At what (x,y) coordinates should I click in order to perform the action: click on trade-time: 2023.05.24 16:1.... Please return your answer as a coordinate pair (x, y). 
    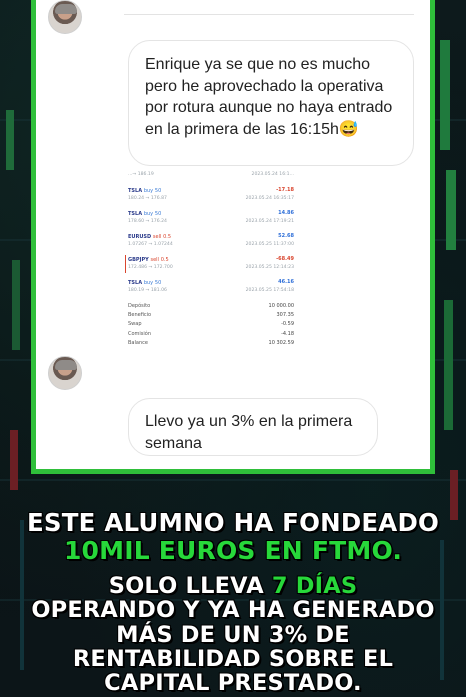
    Looking at the image, I should click on (272, 174).